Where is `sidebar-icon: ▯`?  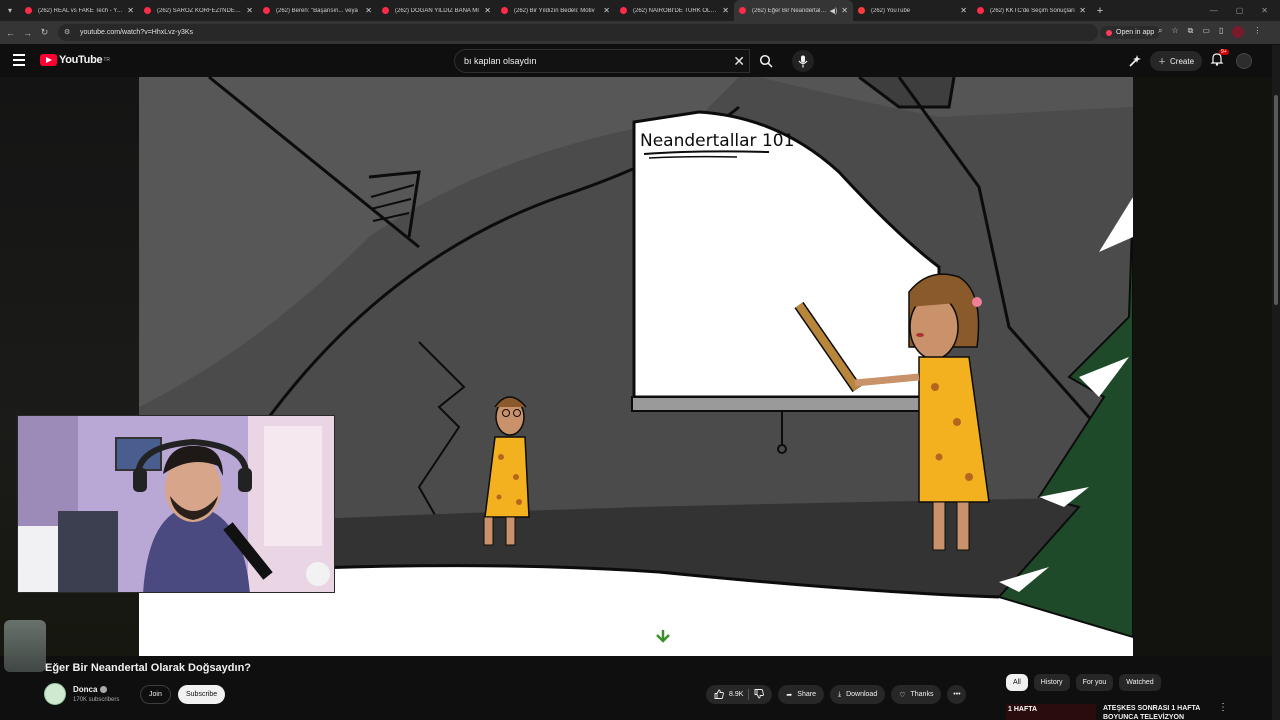 sidebar-icon: ▯ is located at coordinates (1221, 32).